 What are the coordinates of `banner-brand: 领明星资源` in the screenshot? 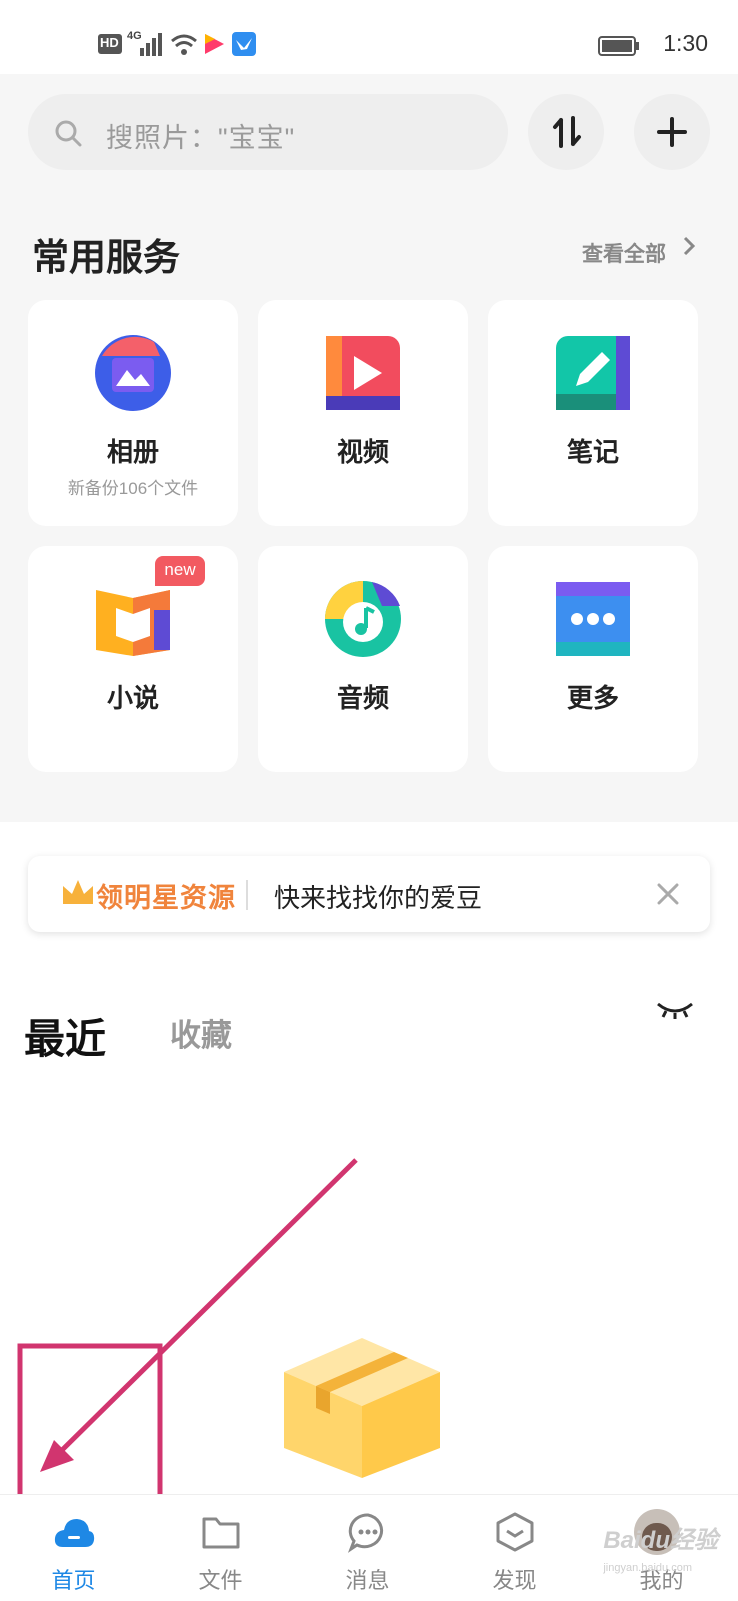 It's located at (166, 898).